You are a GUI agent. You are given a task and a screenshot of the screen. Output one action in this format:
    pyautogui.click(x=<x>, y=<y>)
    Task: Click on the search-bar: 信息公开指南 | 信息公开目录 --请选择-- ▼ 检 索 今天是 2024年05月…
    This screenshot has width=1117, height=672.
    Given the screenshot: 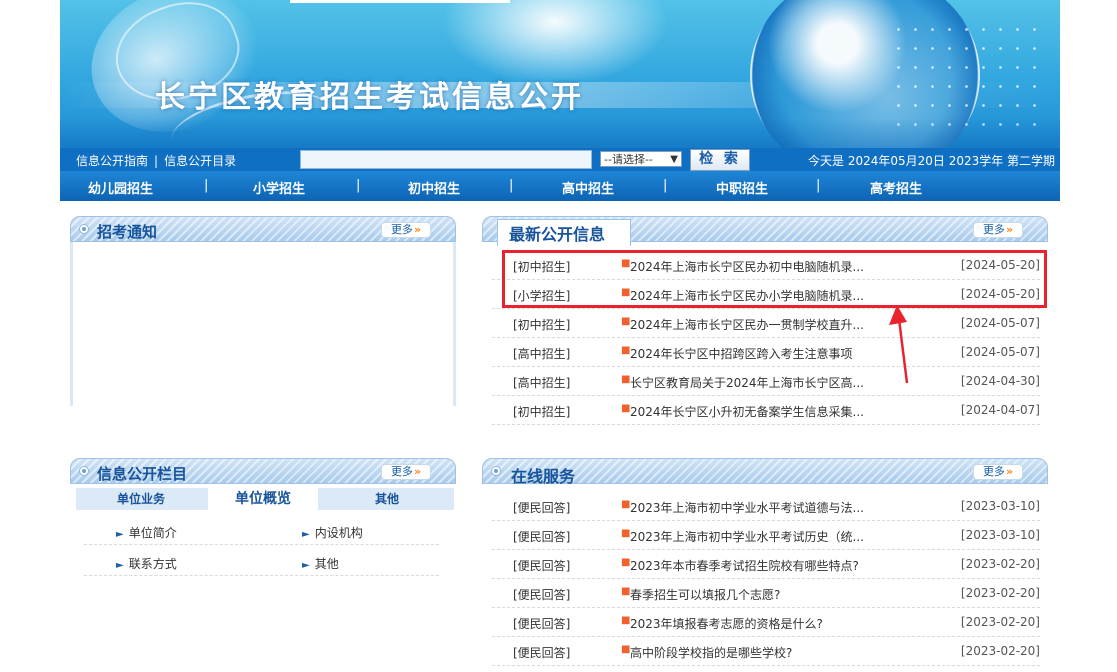 What is the action you would take?
    pyautogui.click(x=560, y=159)
    